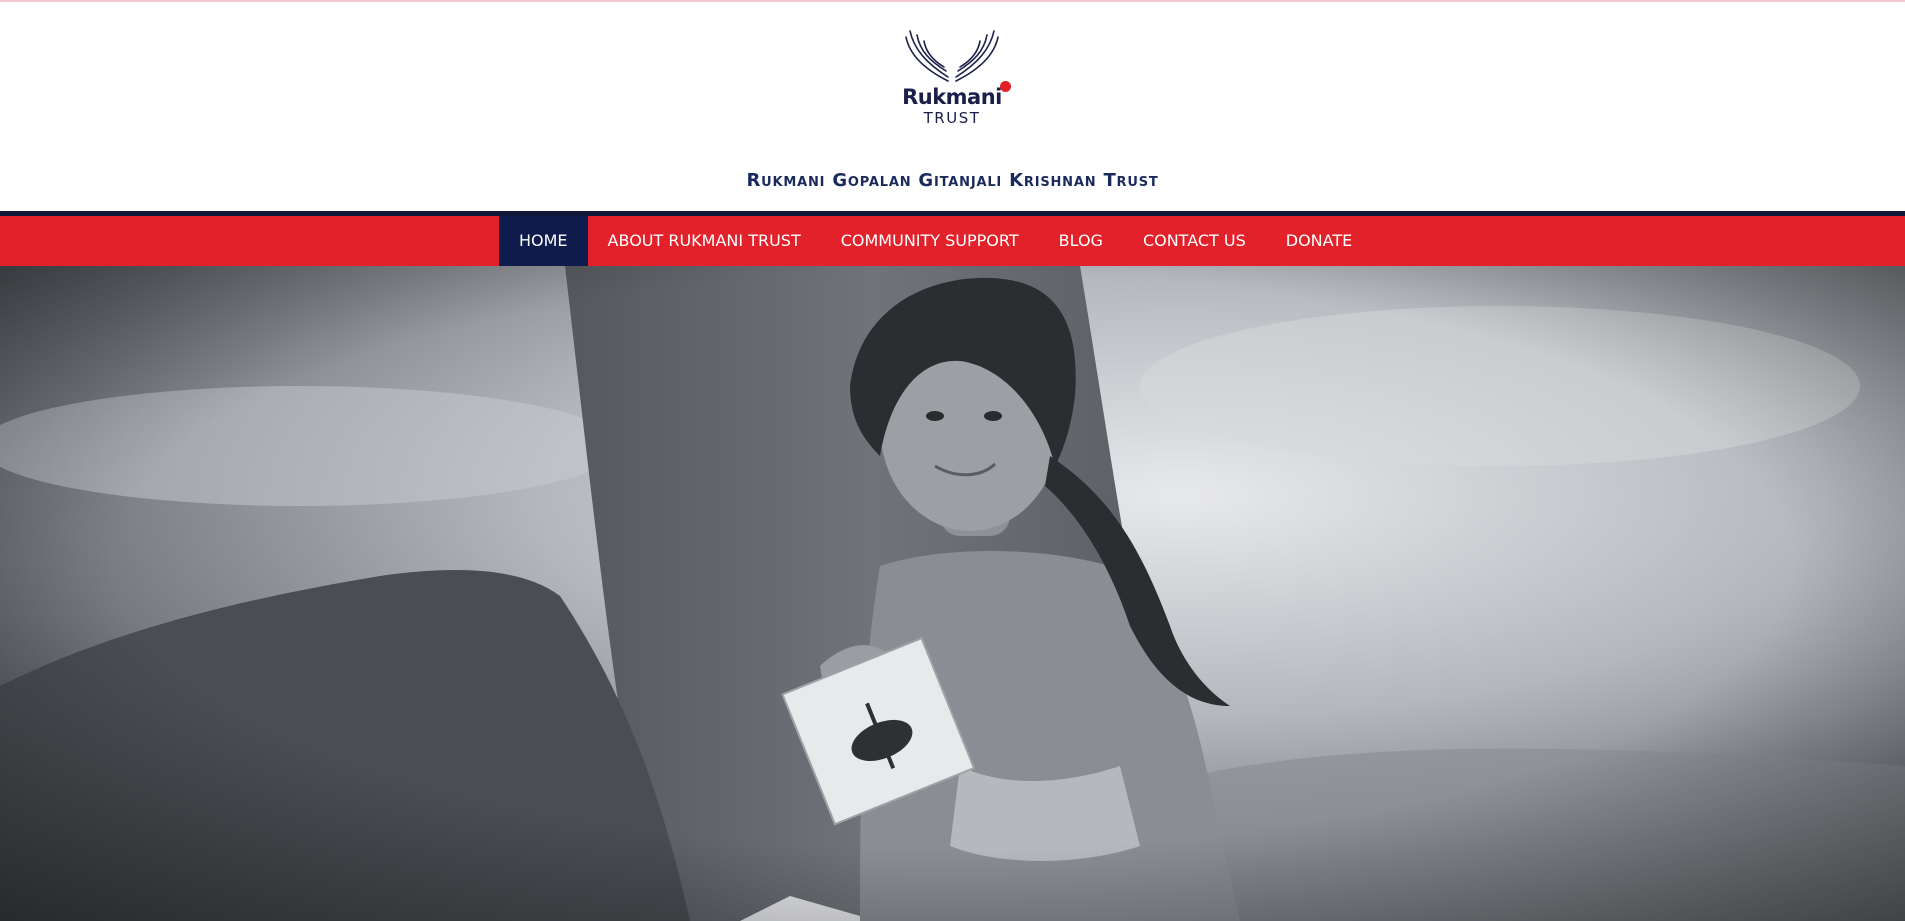 The height and width of the screenshot is (921, 1905). I want to click on nav-item-blog: BLOG, so click(1081, 241).